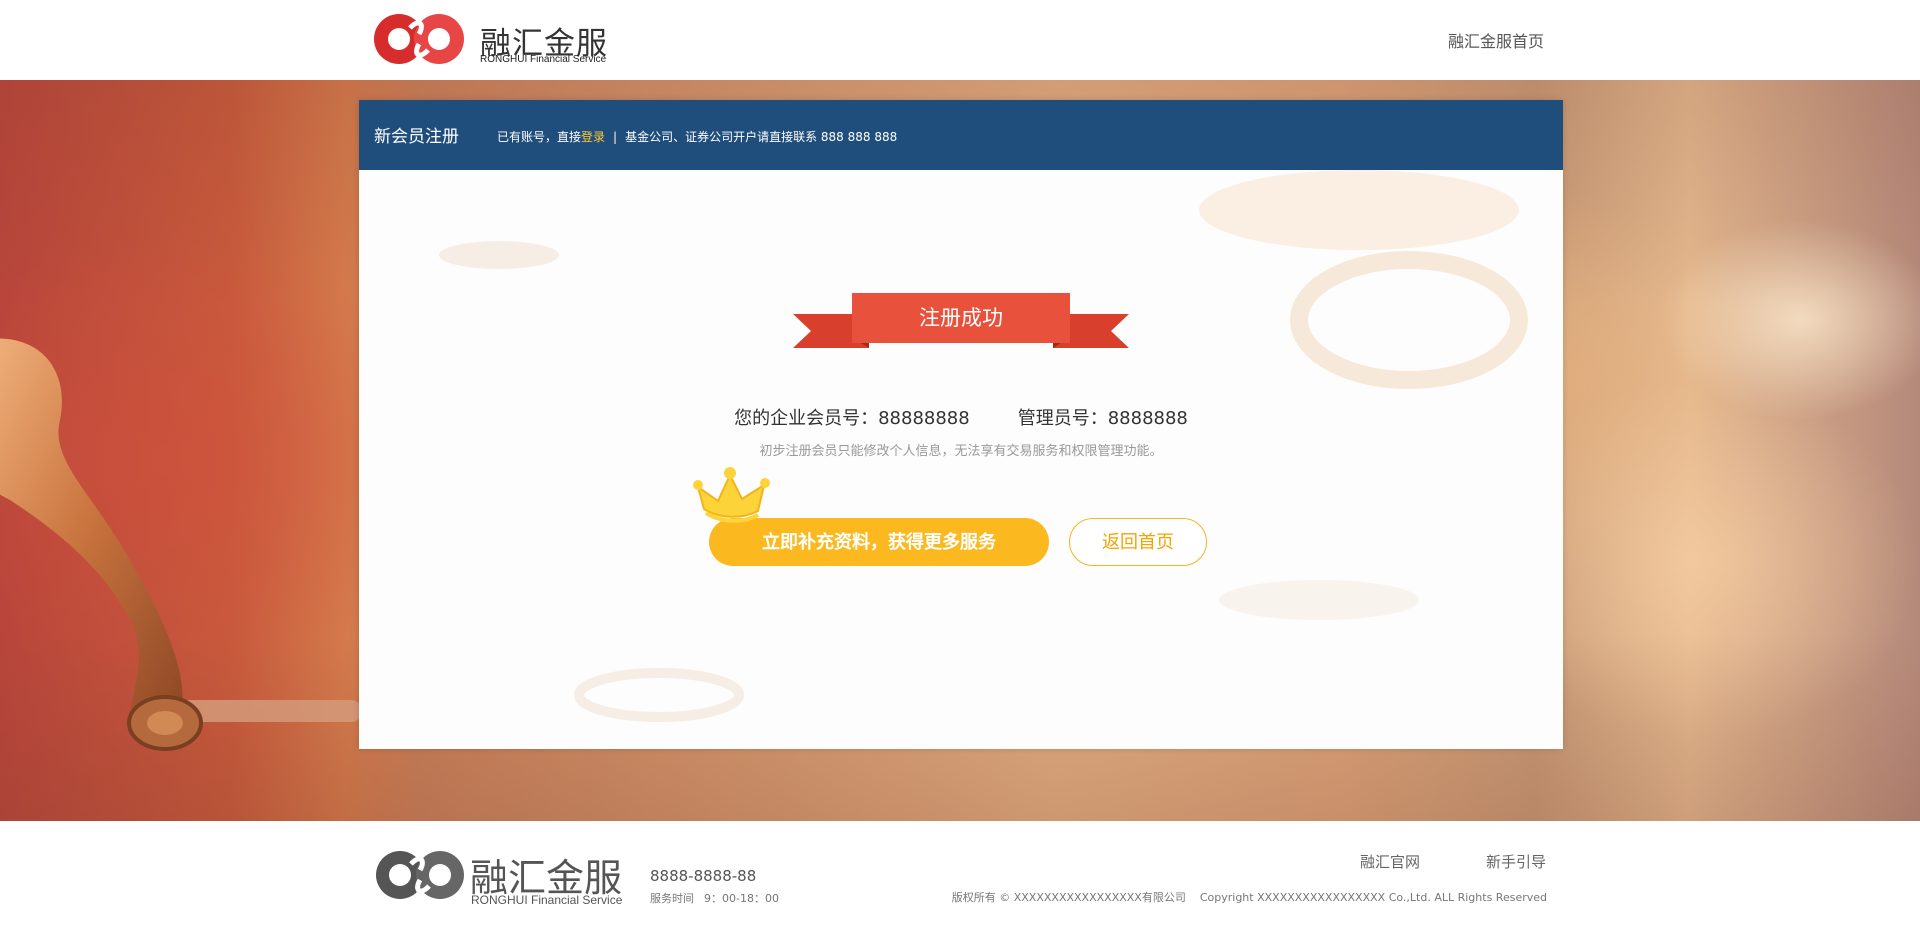 This screenshot has height=932, width=1920. I want to click on footer-links: 融汇官网 新手引导, so click(1420, 861).